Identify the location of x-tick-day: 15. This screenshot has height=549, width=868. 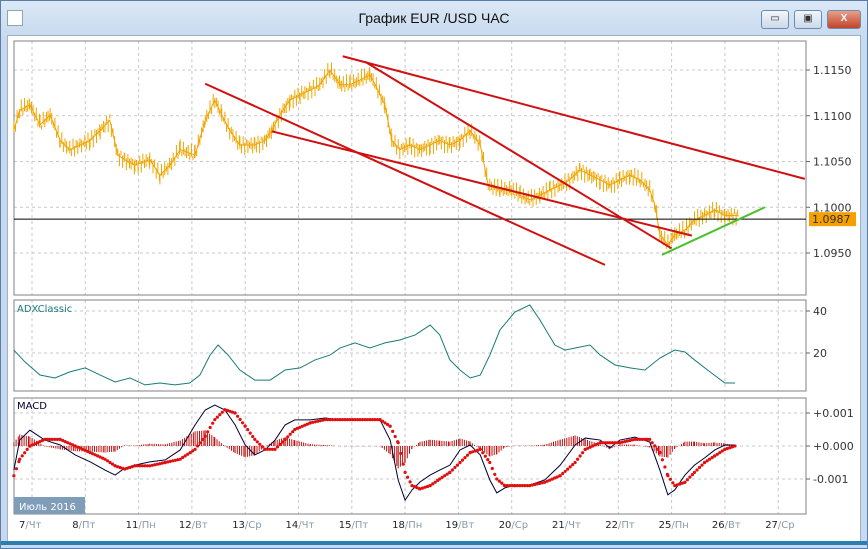
(345, 525).